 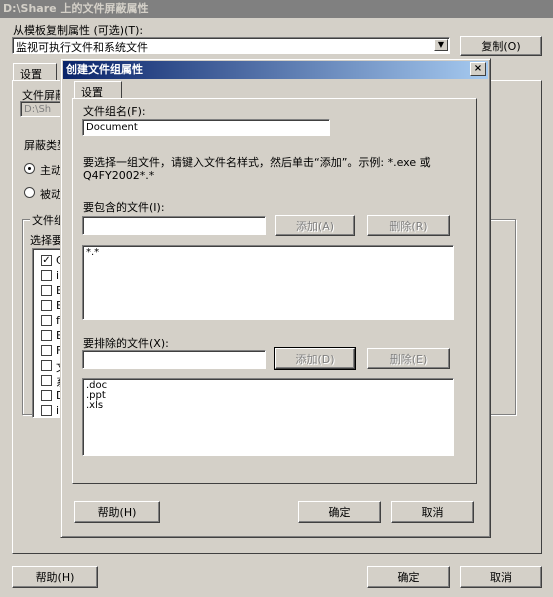 I want to click on include-list: *.*, so click(x=268, y=282).